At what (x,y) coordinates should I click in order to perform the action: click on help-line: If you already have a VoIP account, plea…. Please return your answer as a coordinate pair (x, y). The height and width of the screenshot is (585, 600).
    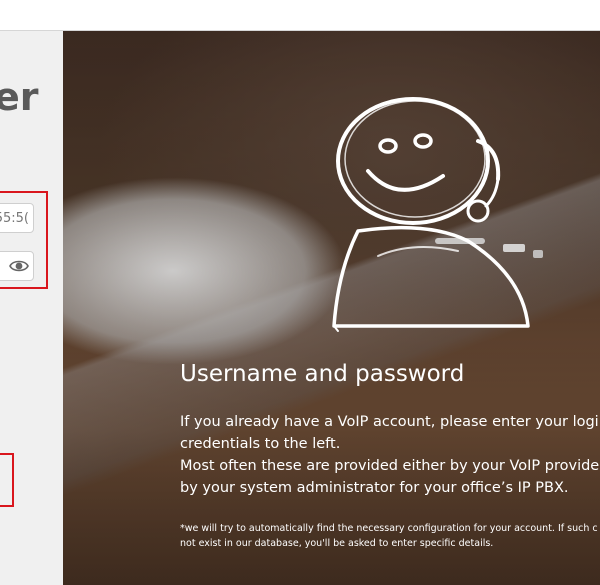
    Looking at the image, I should click on (390, 422).